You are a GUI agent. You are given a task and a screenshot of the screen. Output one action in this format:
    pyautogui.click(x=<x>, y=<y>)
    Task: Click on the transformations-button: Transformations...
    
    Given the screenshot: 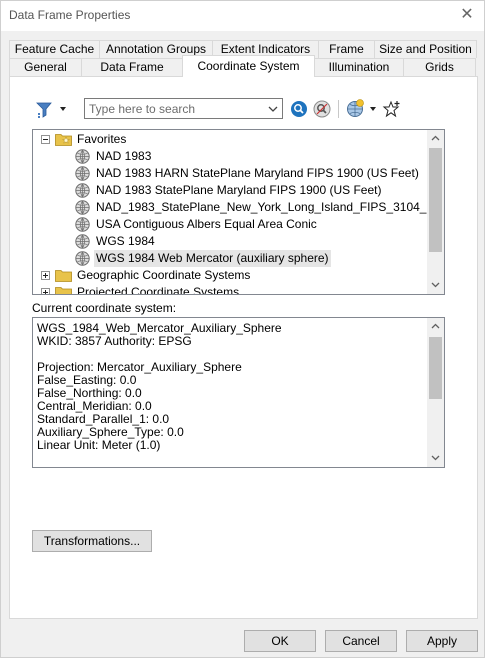 What is the action you would take?
    pyautogui.click(x=92, y=541)
    